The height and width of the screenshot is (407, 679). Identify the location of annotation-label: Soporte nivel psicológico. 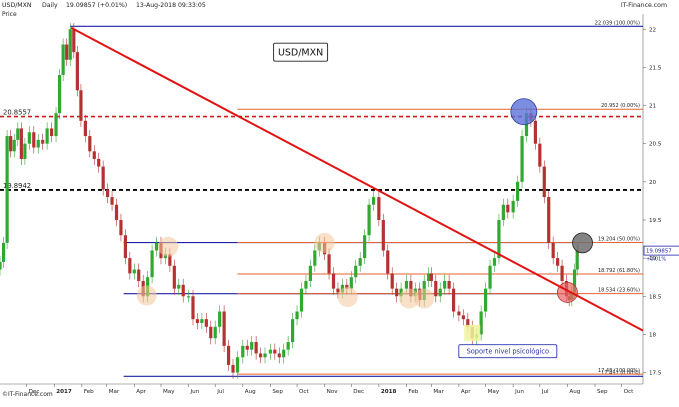
(508, 352).